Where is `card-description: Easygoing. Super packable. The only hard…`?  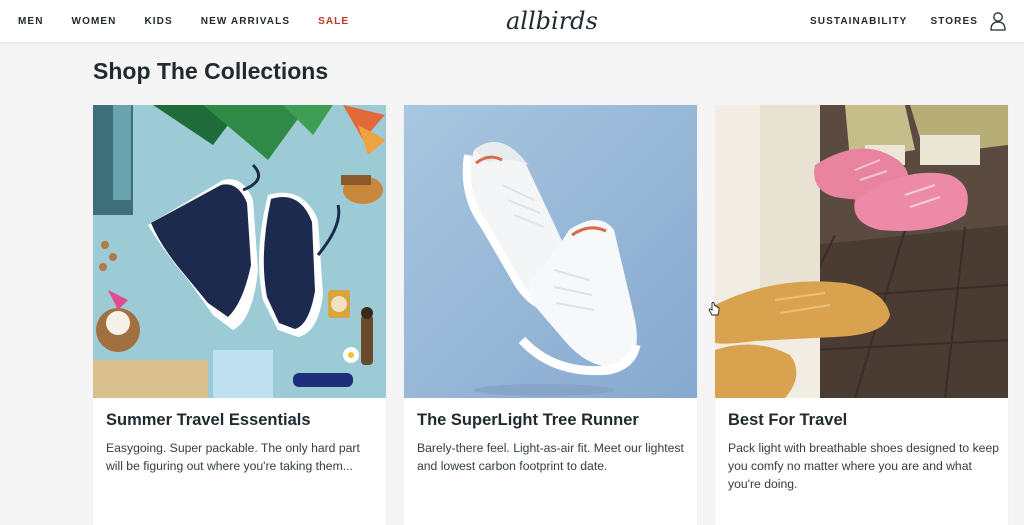
card-description: Easygoing. Super packable. The only hard… is located at coordinates (233, 457).